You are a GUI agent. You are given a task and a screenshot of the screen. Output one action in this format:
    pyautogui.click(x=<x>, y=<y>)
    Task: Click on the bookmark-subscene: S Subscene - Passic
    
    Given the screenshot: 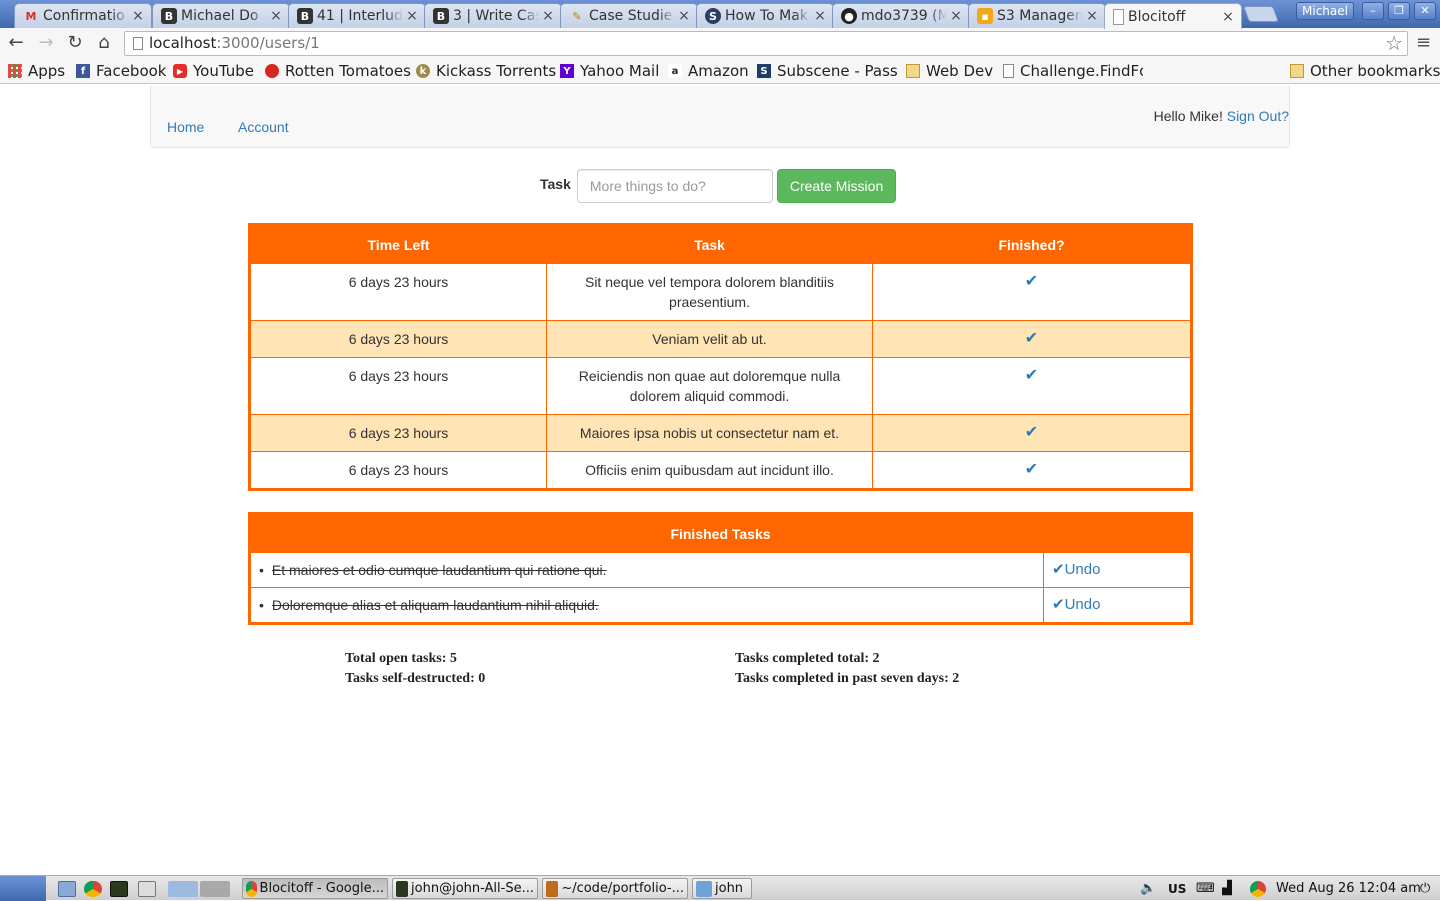 What is the action you would take?
    pyautogui.click(x=827, y=71)
    